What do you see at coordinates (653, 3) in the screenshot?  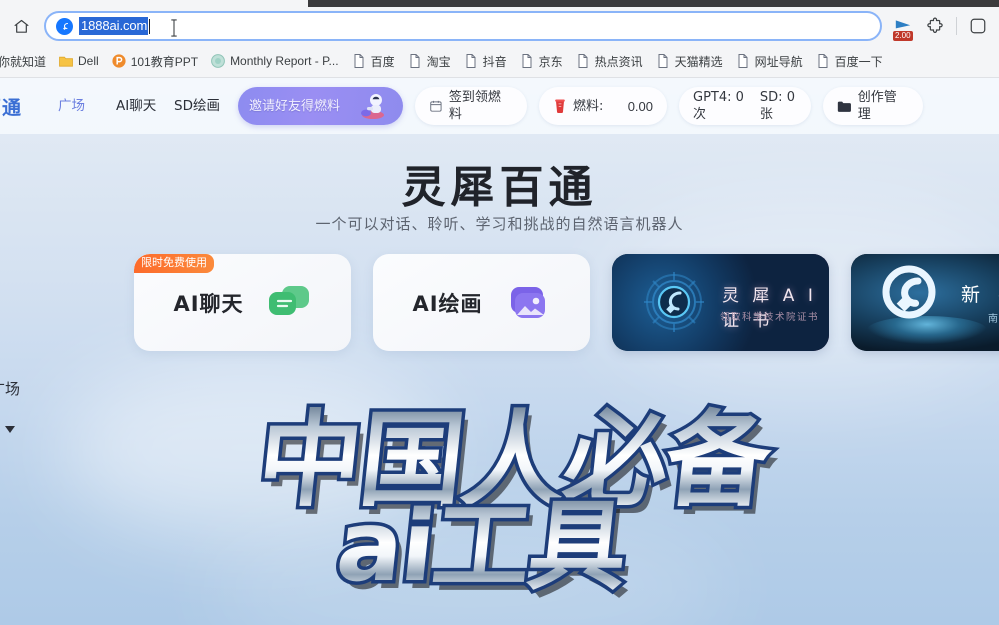 I see `tabstrip-remnant` at bounding box center [653, 3].